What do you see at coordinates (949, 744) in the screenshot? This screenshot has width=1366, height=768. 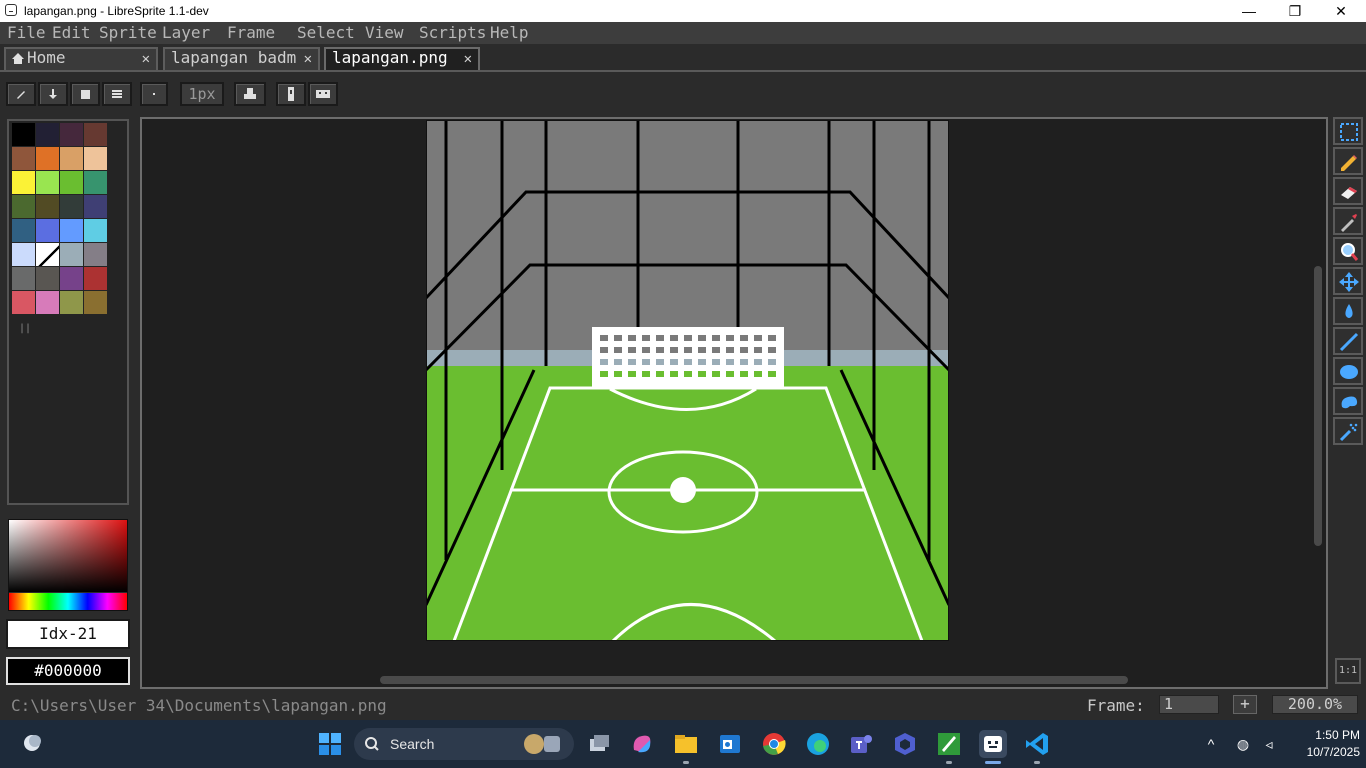 I see `aseprite-like-icon` at bounding box center [949, 744].